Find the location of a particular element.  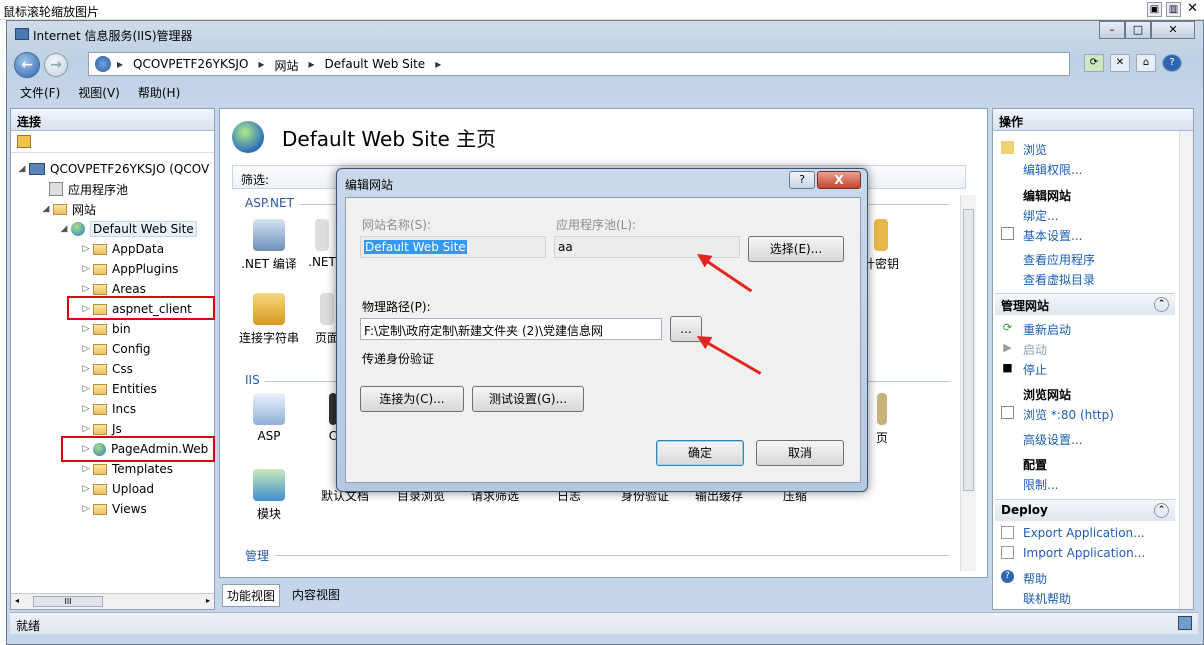

group-manage-site: 管理网站 ⌃ is located at coordinates (1085, 304).